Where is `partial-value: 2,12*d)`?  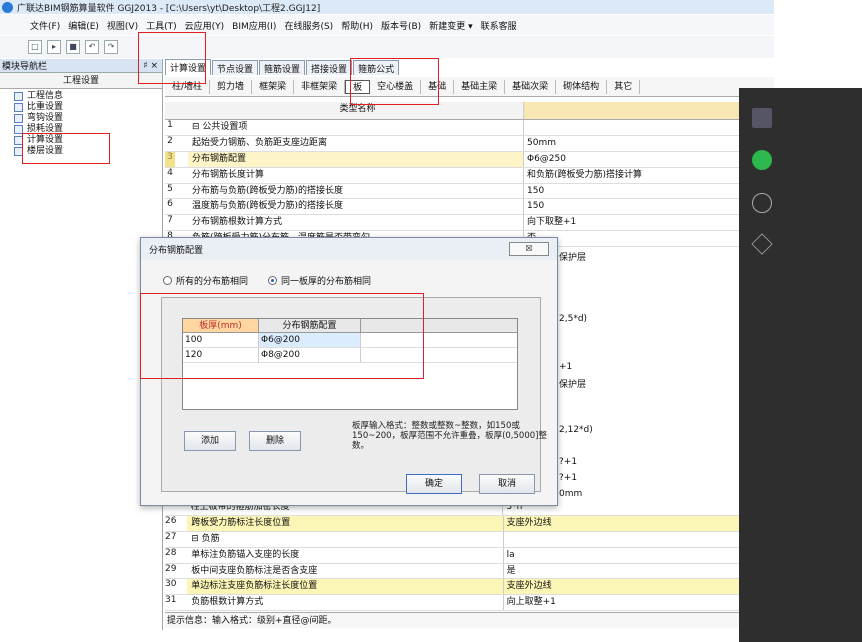 partial-value: 2,12*d) is located at coordinates (576, 430).